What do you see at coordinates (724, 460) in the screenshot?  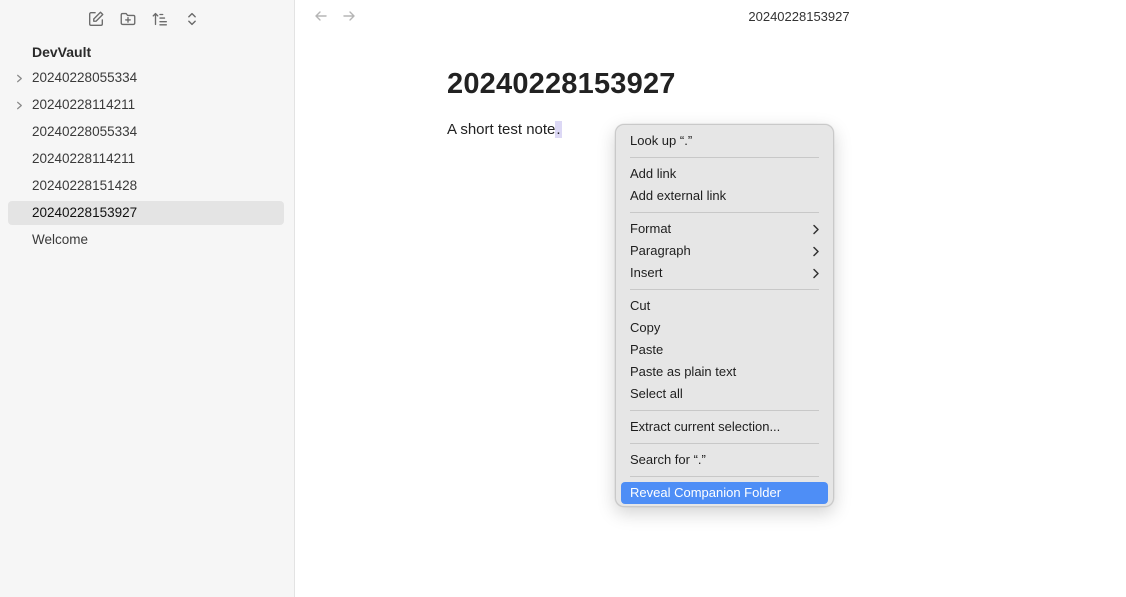 I see `menu-item-search-for: Search for “.”` at bounding box center [724, 460].